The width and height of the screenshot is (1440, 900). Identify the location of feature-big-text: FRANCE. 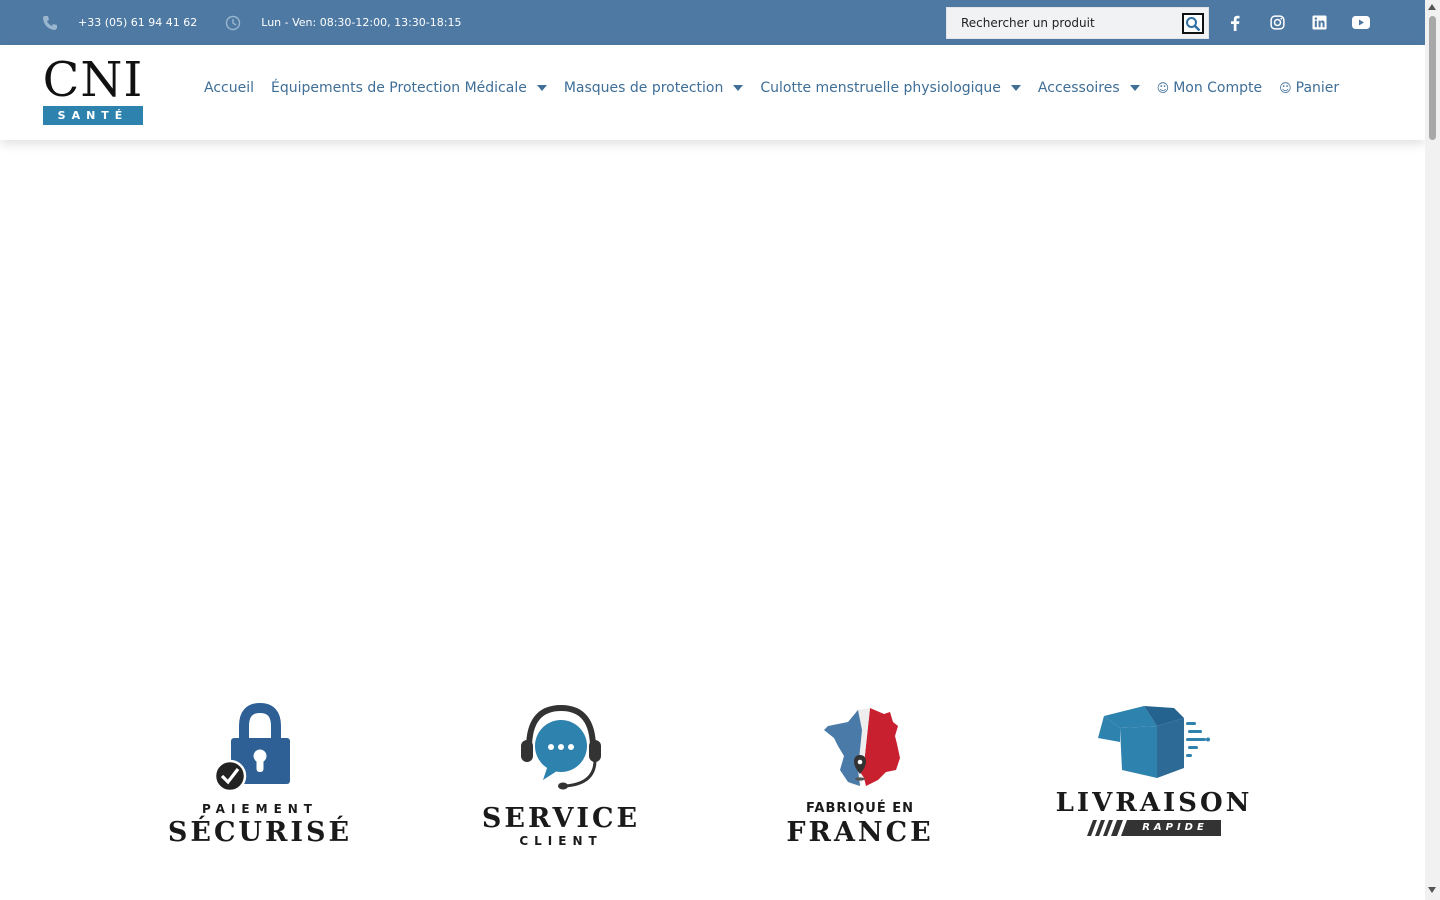
(860, 832).